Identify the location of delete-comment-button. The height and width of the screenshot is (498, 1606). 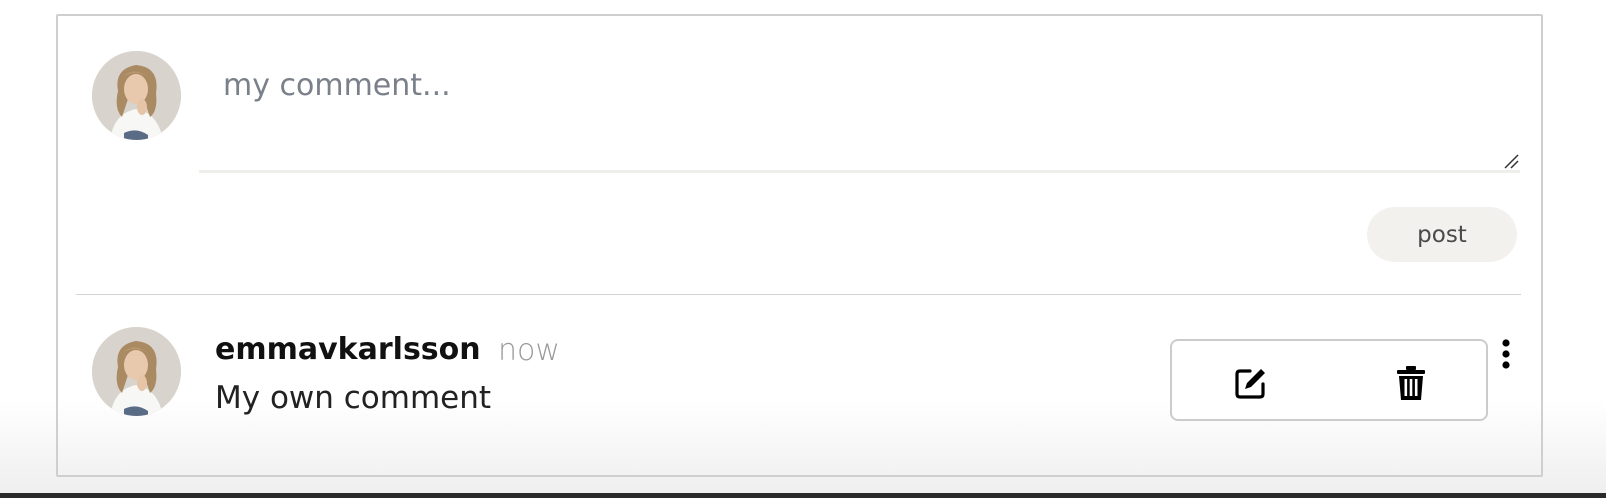
(1411, 383).